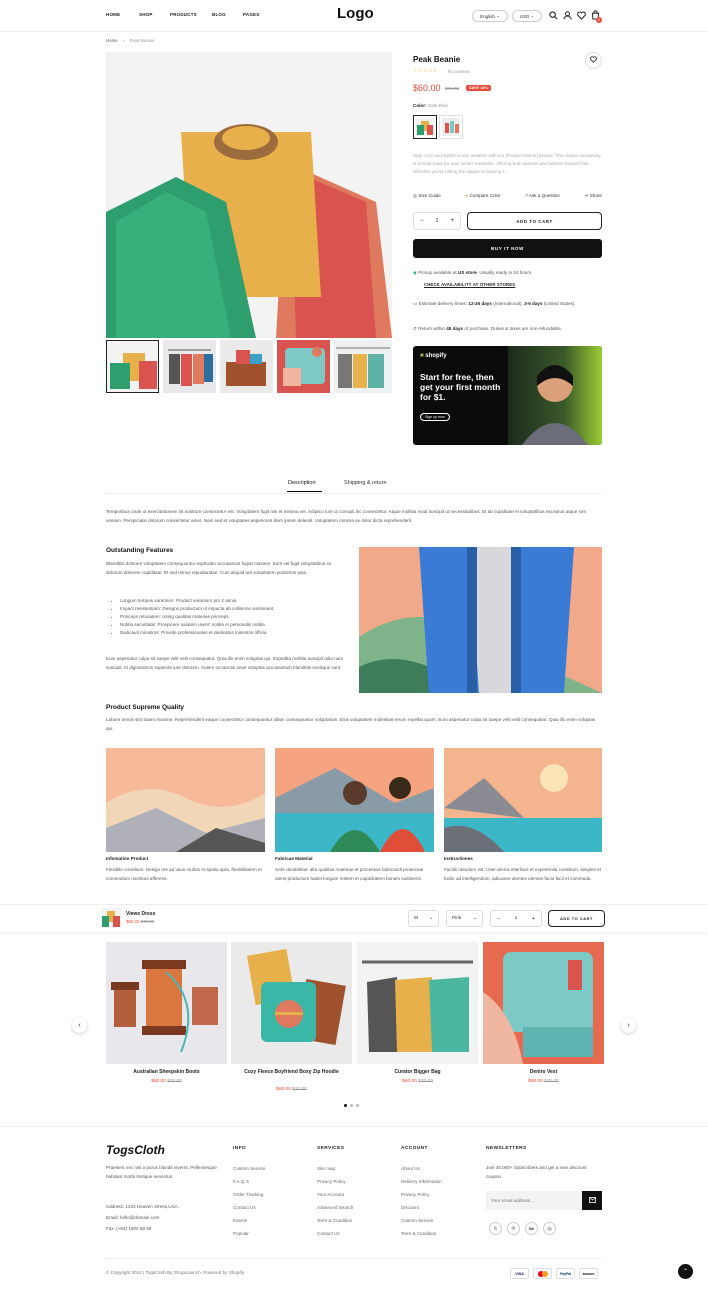 The width and height of the screenshot is (708, 1312). Describe the element at coordinates (427, 196) in the screenshot. I see `size-guide-link: ◎ Size Guide` at that location.